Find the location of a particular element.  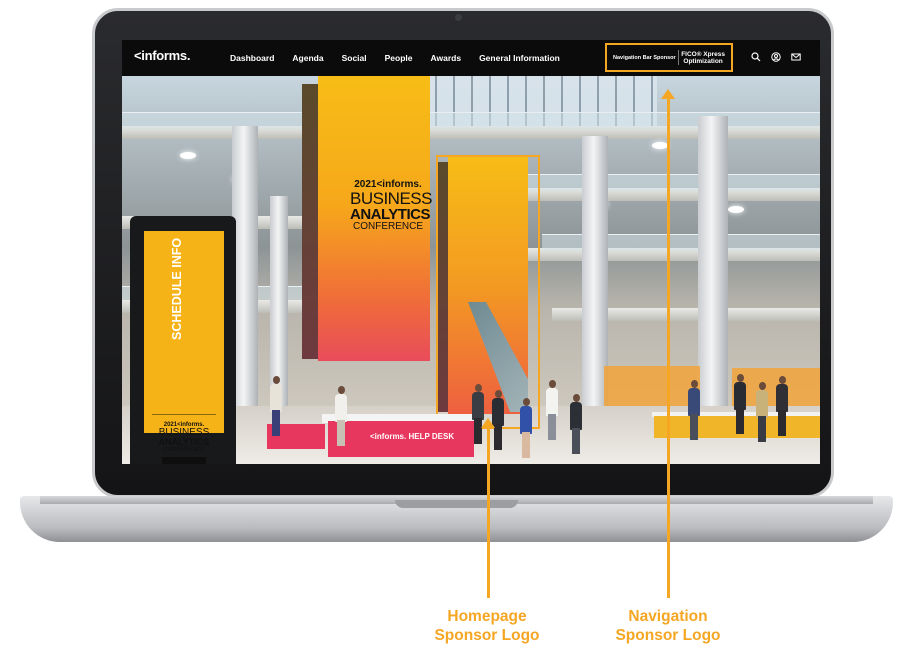

navigation-arrow-head-icon is located at coordinates (668, 94).